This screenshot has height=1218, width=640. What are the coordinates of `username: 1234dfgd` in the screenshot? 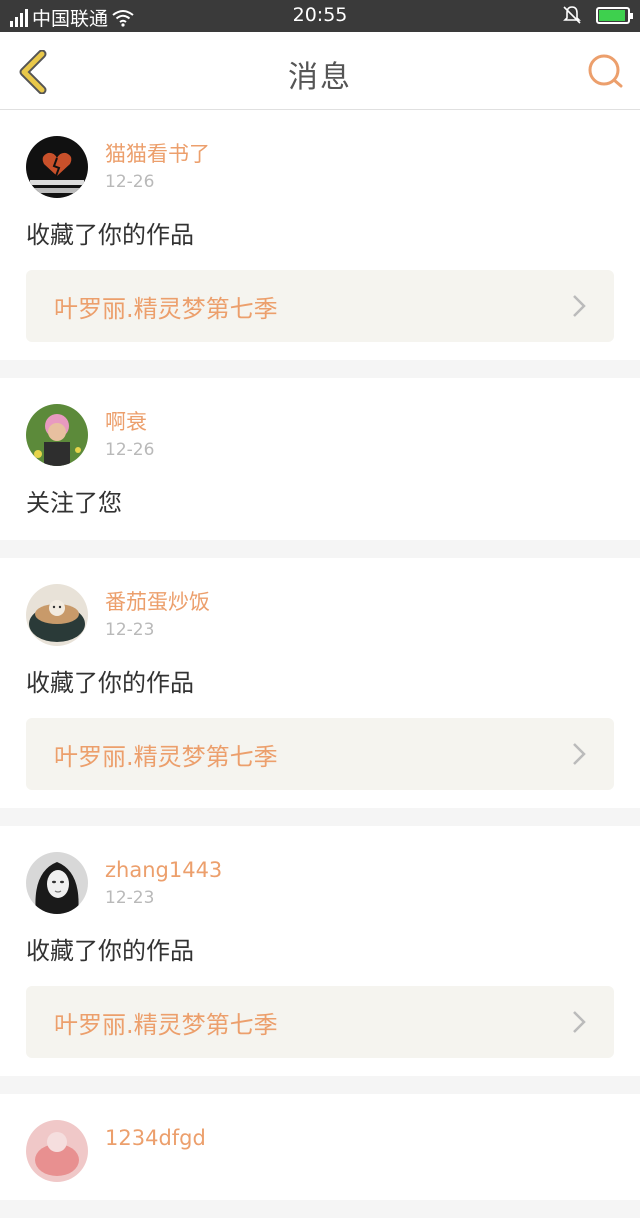 It's located at (155, 1138).